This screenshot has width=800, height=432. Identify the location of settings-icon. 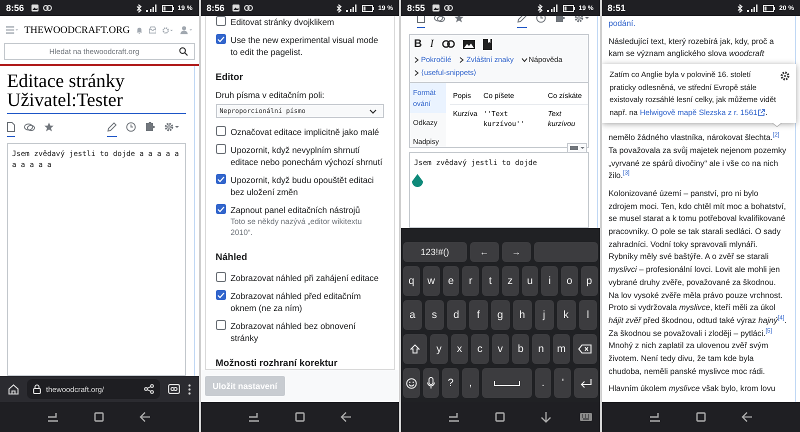
(785, 76).